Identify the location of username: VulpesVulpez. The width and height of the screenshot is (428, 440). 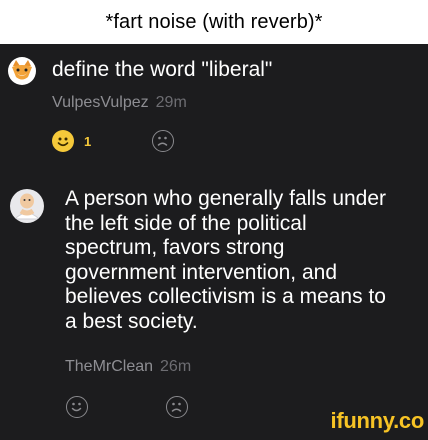
(100, 102).